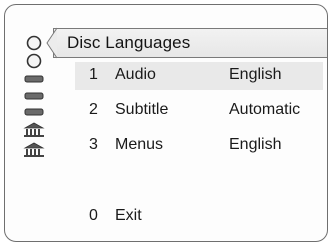  I want to click on menu-item-number: 0, so click(93, 215).